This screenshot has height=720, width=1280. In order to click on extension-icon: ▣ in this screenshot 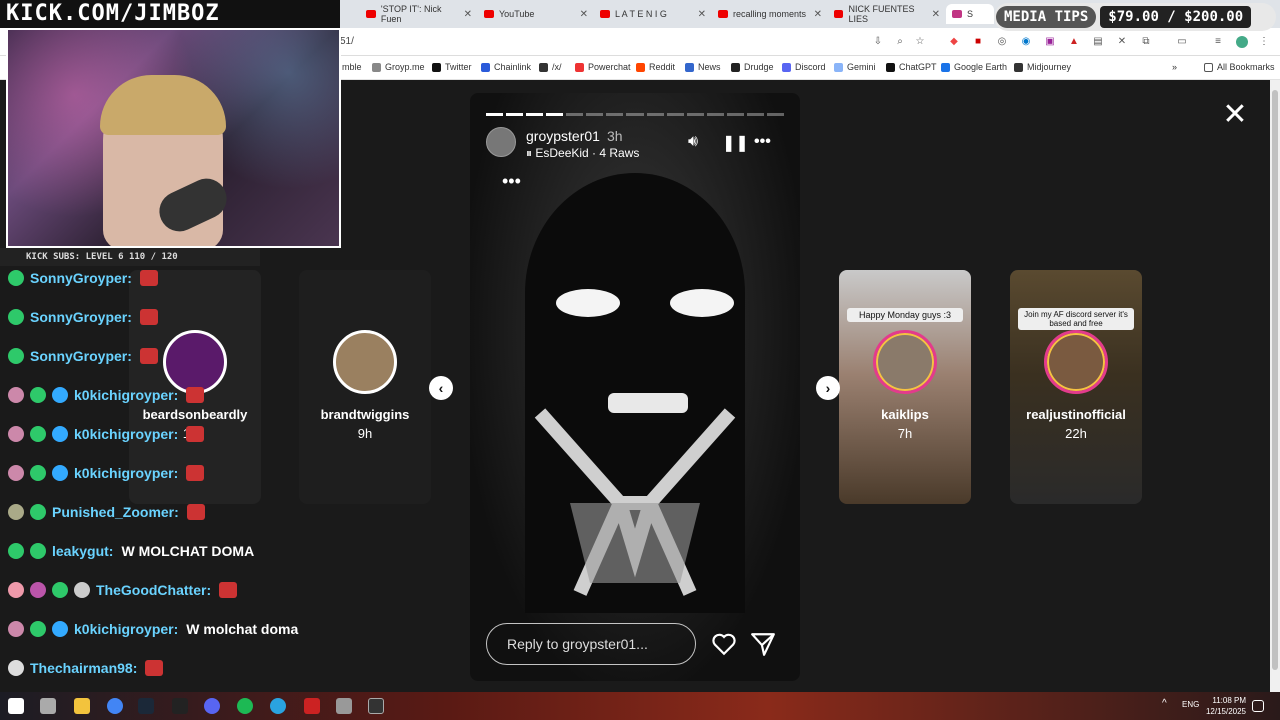, I will do `click(1050, 42)`.